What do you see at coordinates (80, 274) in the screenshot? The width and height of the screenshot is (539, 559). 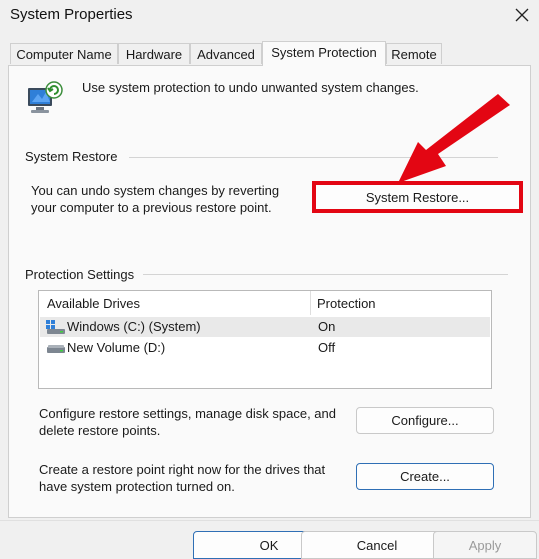 I see `protection-settings-heading: Protection Settings` at bounding box center [80, 274].